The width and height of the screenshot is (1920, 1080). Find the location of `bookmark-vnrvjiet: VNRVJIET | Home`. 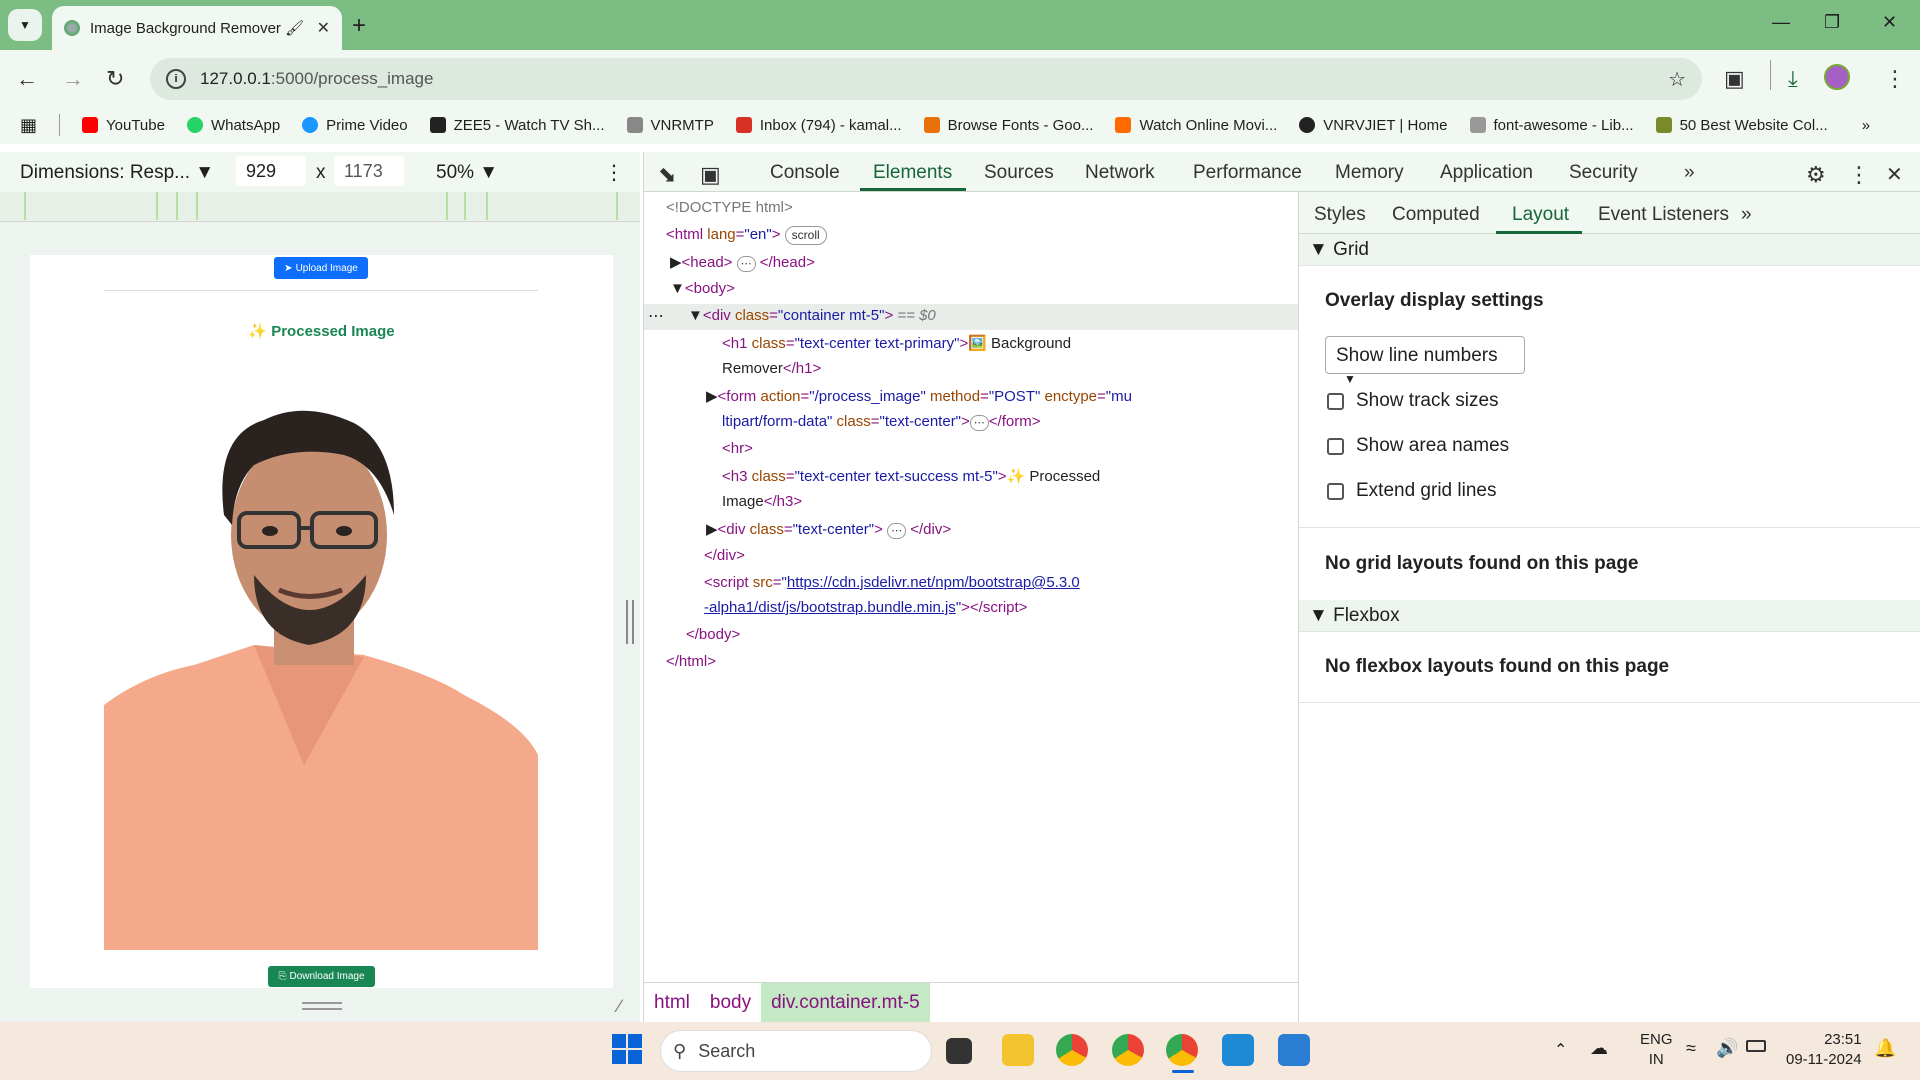

bookmark-vnrvjiet: VNRVJIET | Home is located at coordinates (1373, 125).